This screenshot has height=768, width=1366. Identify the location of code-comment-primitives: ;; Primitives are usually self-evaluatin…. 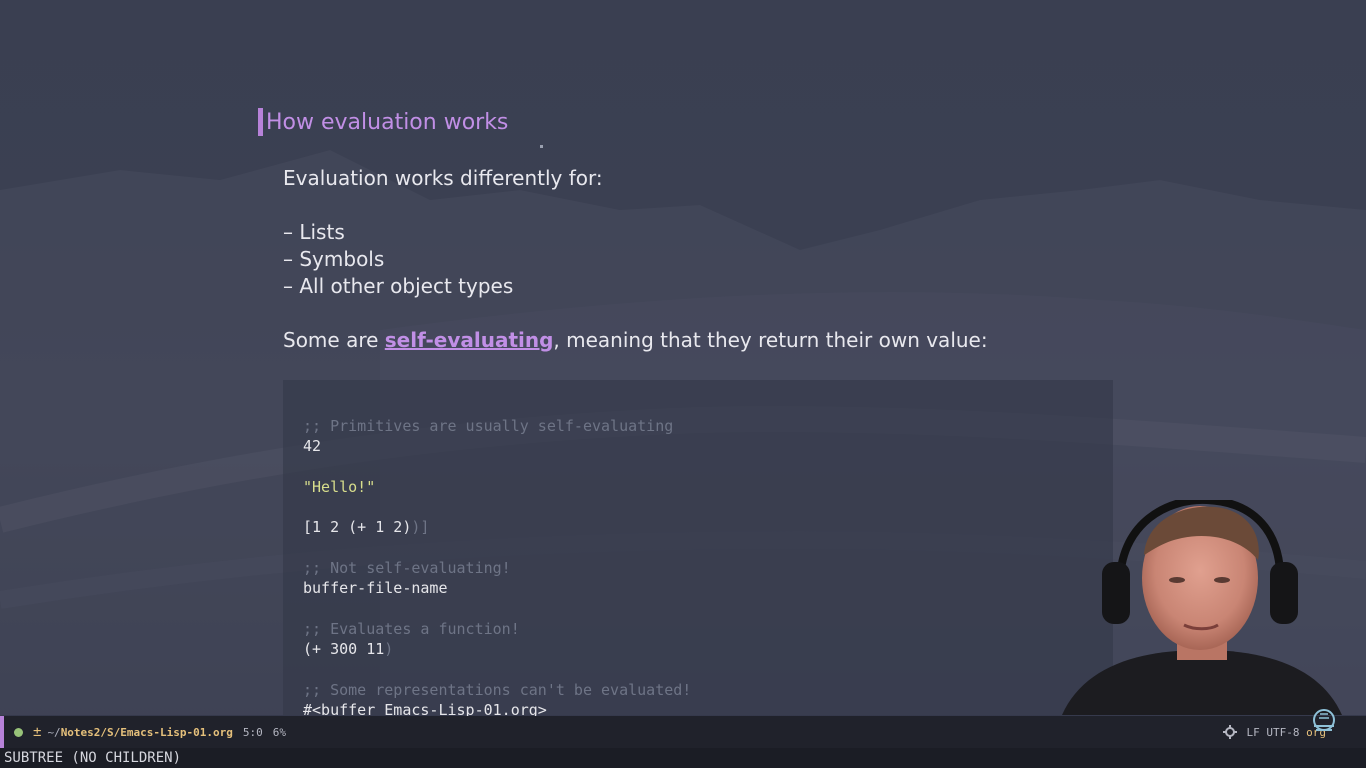
(488, 426).